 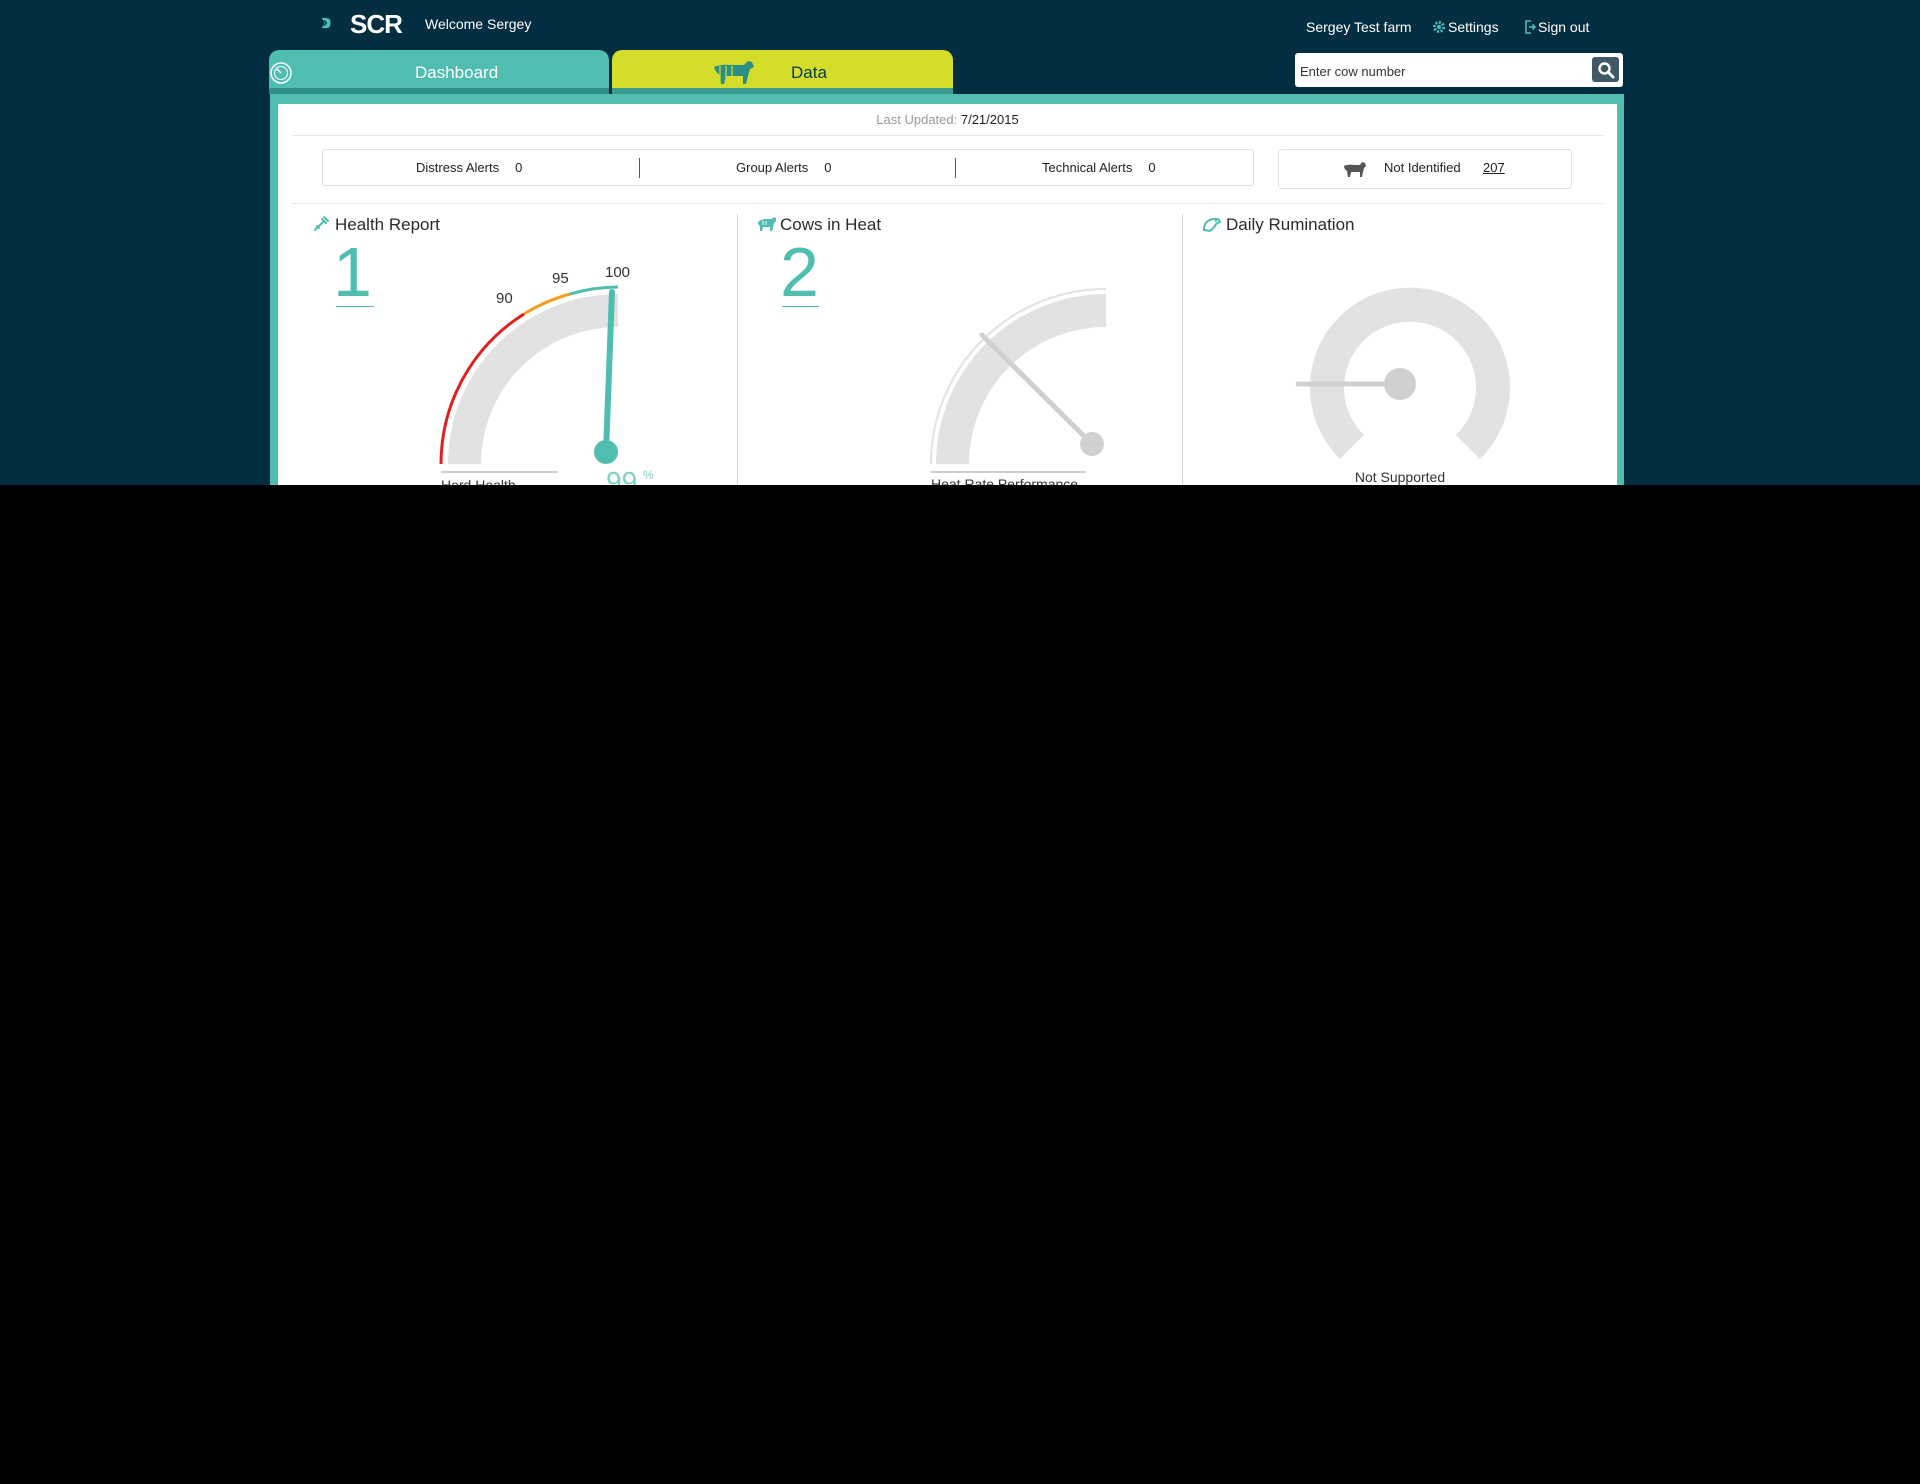 I want to click on last-updated: Last Updated: 7/21/2015, so click(x=947, y=119).